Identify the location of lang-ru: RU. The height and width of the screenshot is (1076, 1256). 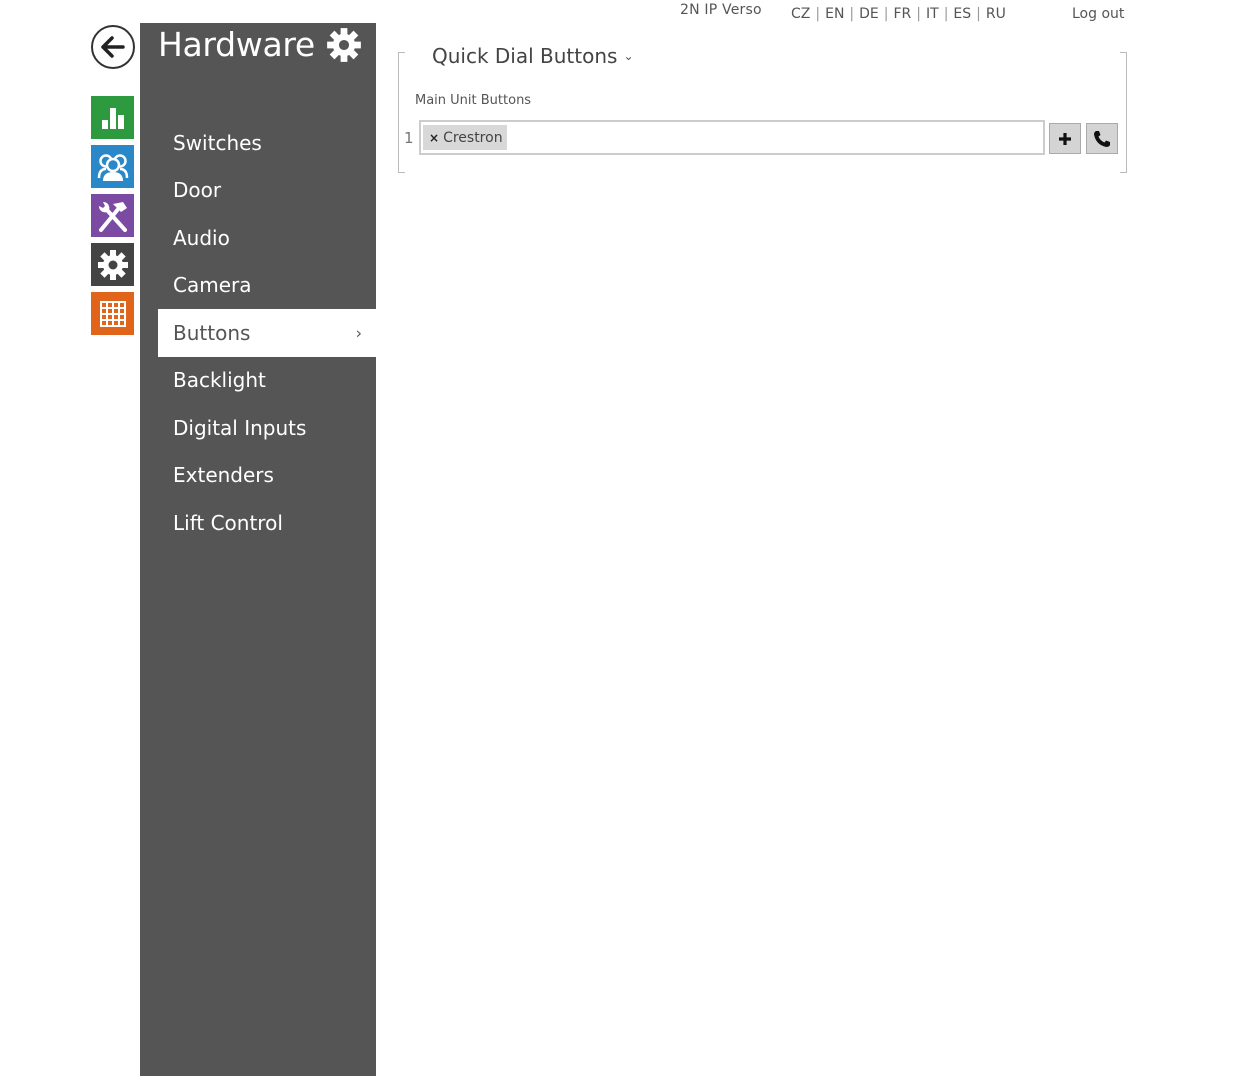
(996, 14).